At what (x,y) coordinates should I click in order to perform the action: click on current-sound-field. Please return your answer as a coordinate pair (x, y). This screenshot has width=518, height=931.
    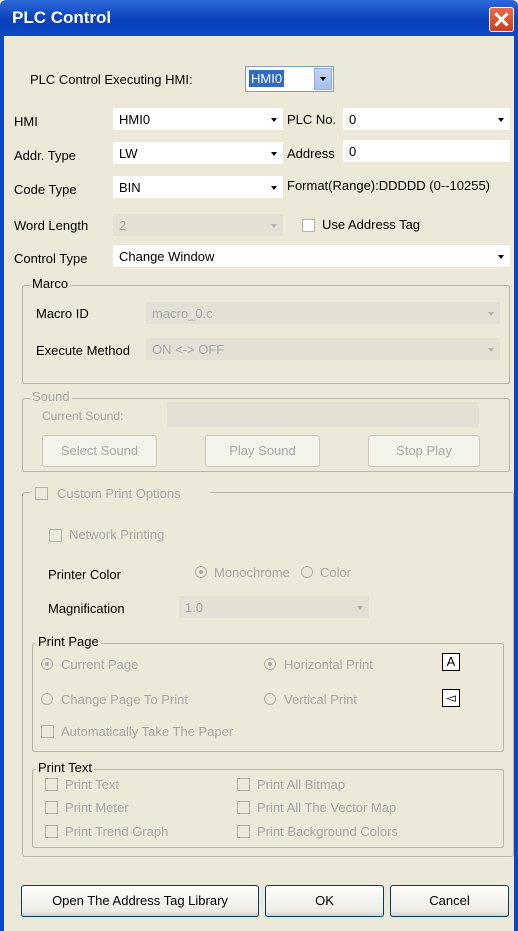
    Looking at the image, I should click on (323, 414).